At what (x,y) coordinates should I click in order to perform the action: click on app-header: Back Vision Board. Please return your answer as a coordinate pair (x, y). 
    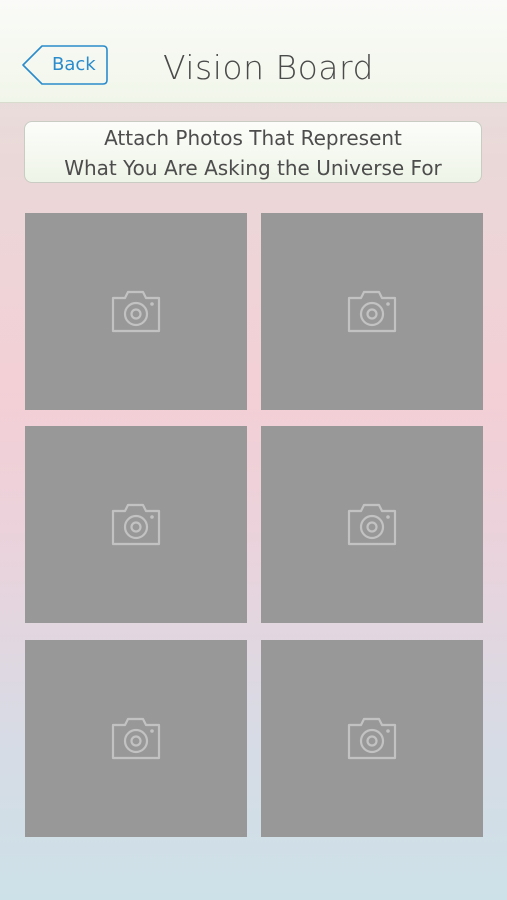
    Looking at the image, I should click on (253, 51).